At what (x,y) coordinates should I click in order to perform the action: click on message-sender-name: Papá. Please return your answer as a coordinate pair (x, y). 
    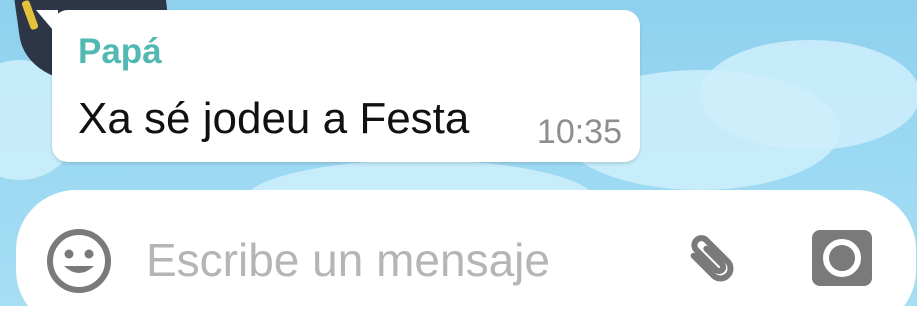
    Looking at the image, I should click on (120, 52).